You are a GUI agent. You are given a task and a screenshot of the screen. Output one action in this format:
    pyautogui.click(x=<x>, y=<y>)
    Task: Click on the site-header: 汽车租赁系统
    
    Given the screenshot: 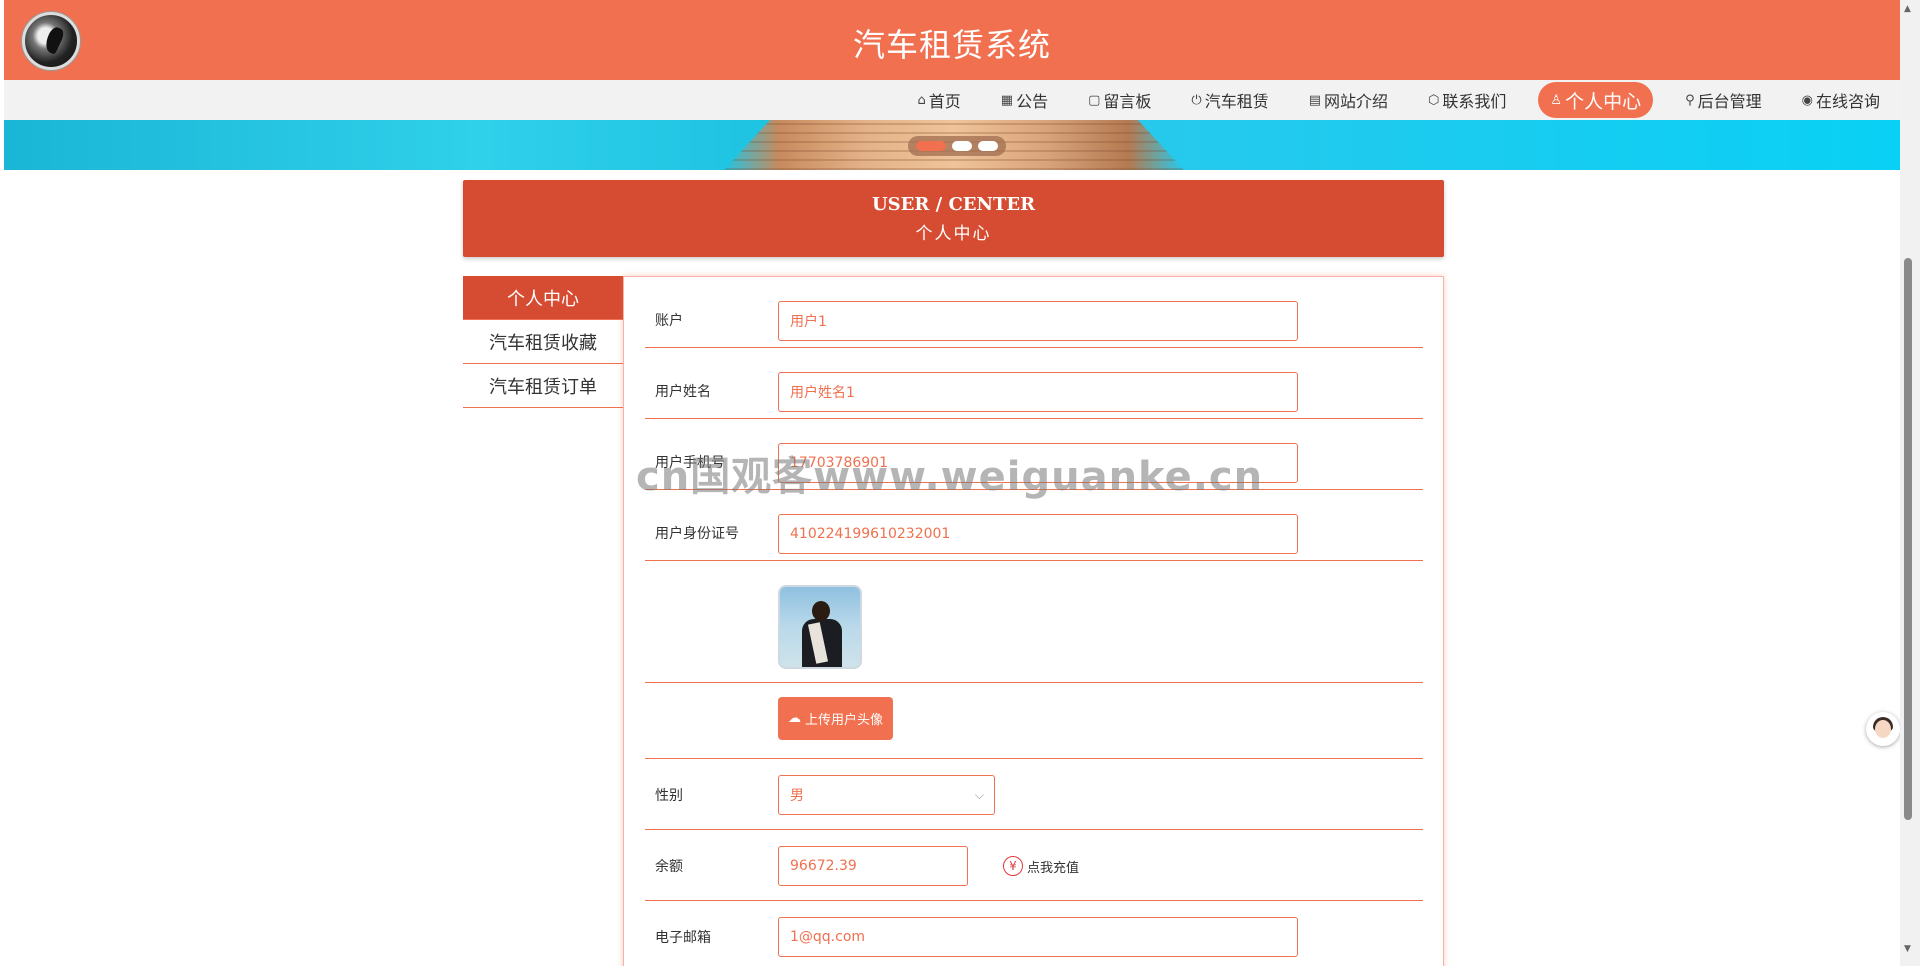 What is the action you would take?
    pyautogui.click(x=952, y=40)
    